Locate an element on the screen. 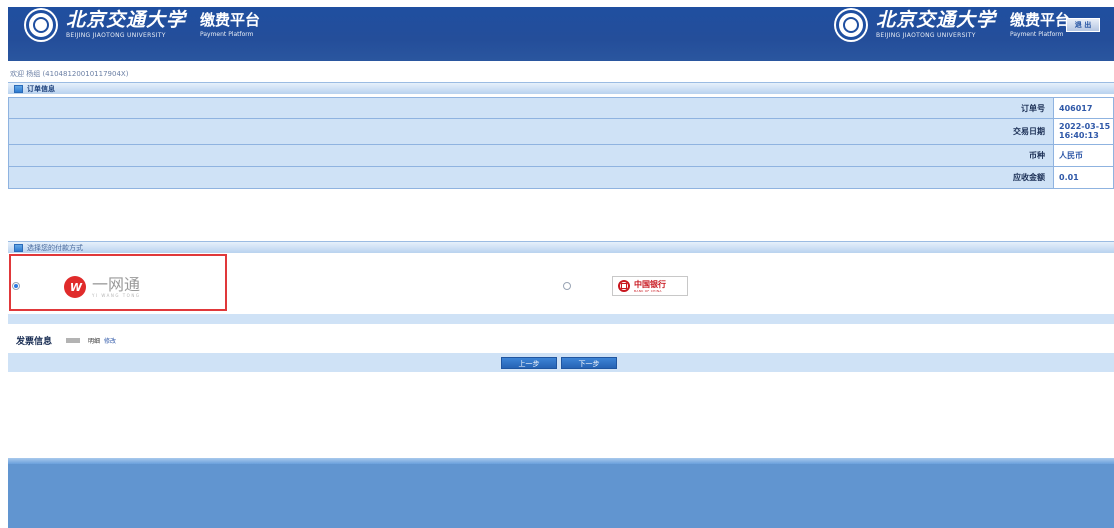  invoice-row: 发票信息 明细 修改 is located at coordinates (66, 340).